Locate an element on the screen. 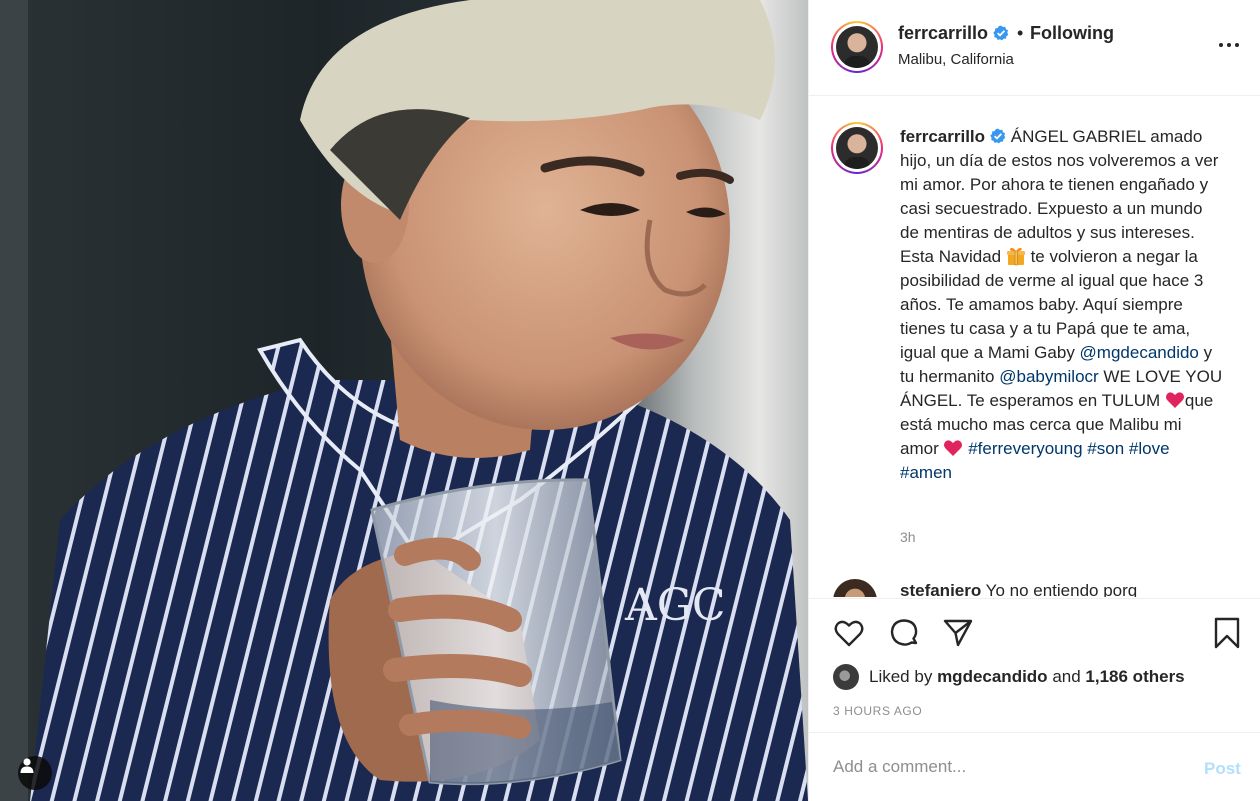 The image size is (1260, 801). heart-outline-icon is located at coordinates (849, 633).